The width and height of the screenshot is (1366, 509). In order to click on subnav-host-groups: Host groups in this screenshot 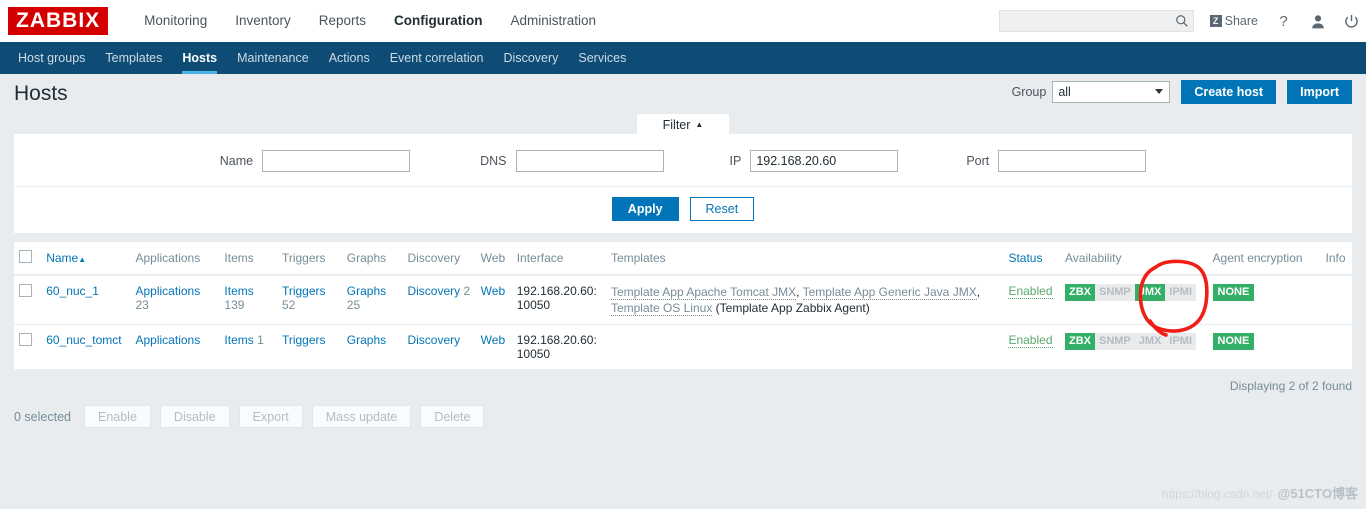, I will do `click(51, 58)`.